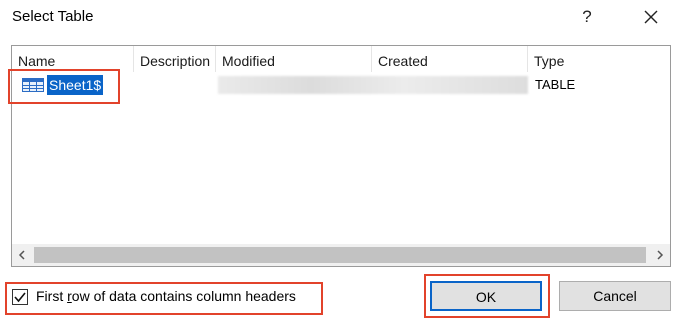  I want to click on row-type-cell: TABLE, so click(555, 84).